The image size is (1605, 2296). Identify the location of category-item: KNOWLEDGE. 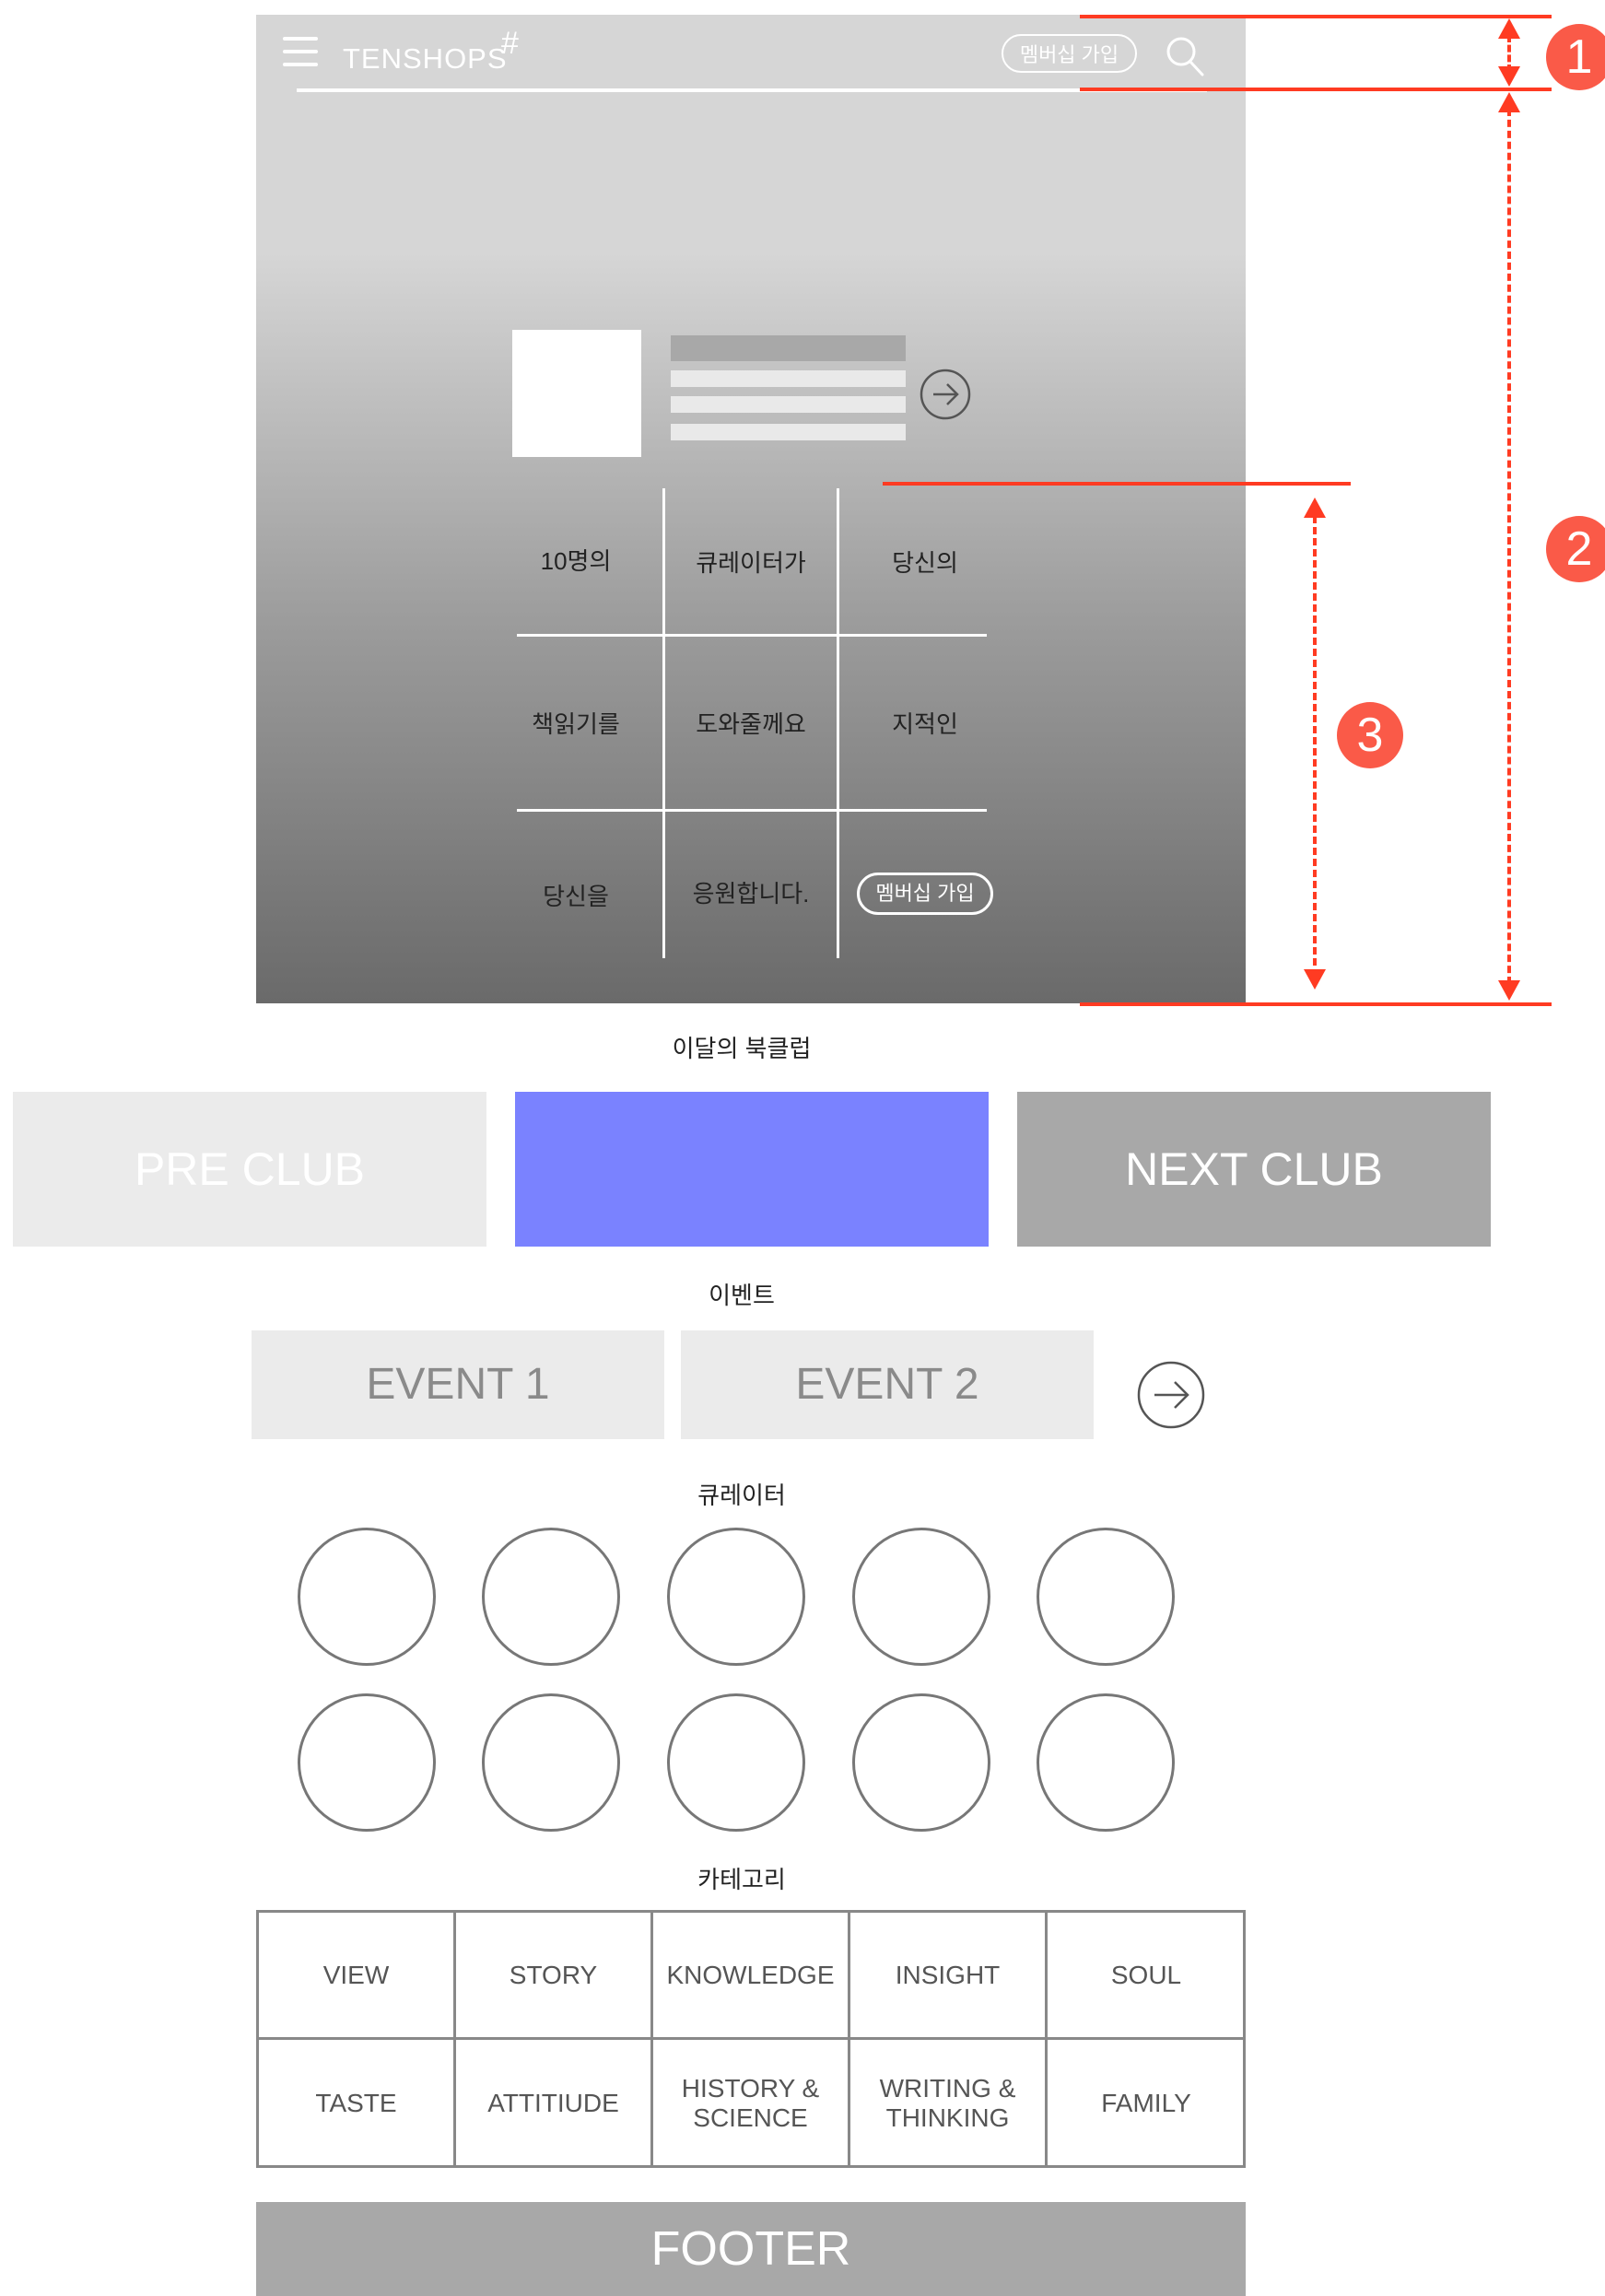
(751, 1976).